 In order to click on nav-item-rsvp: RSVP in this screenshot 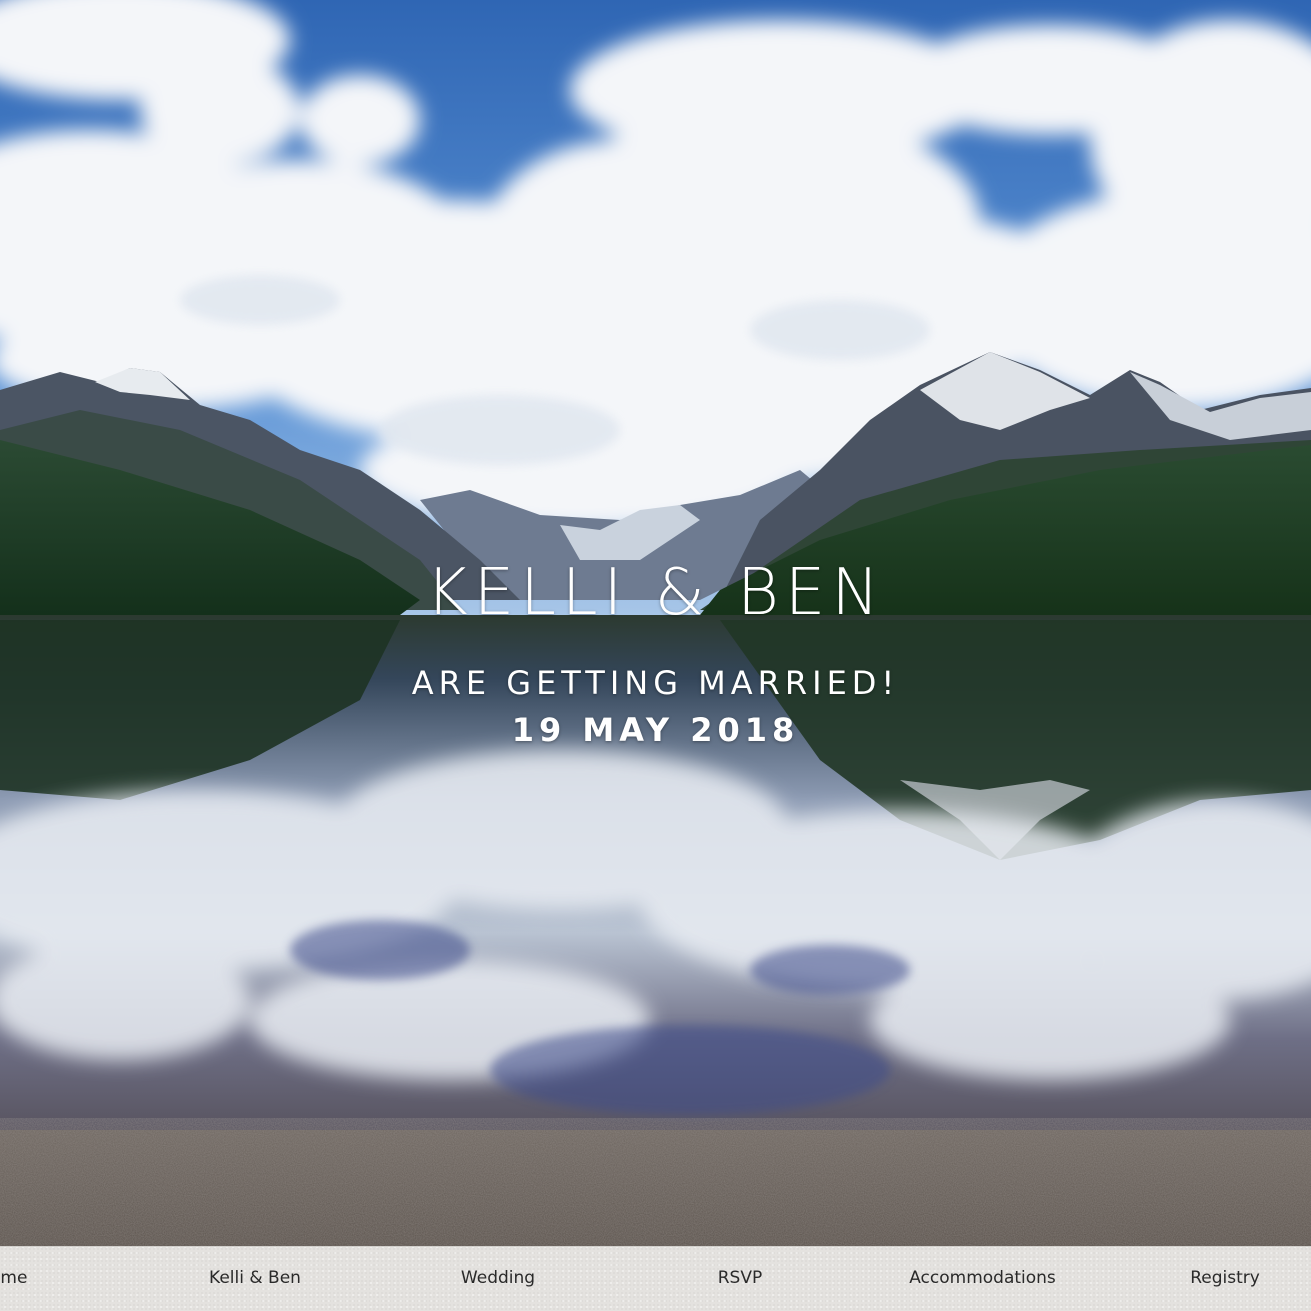, I will do `click(740, 1279)`.